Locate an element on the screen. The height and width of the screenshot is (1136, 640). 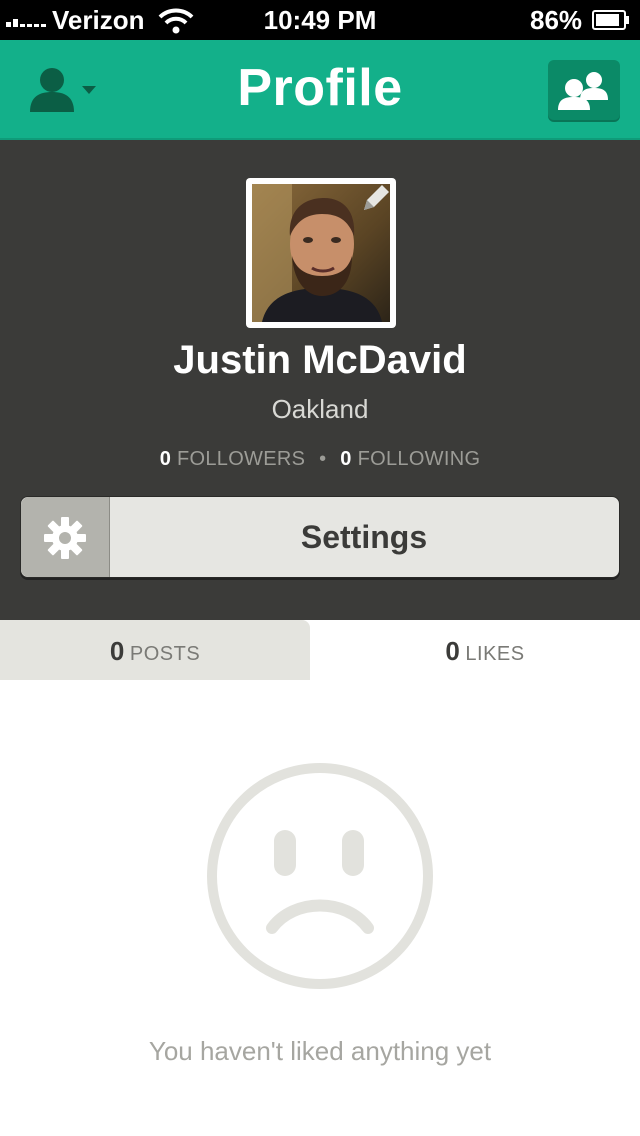
tab-likes: 0 LIKES is located at coordinates (485, 650).